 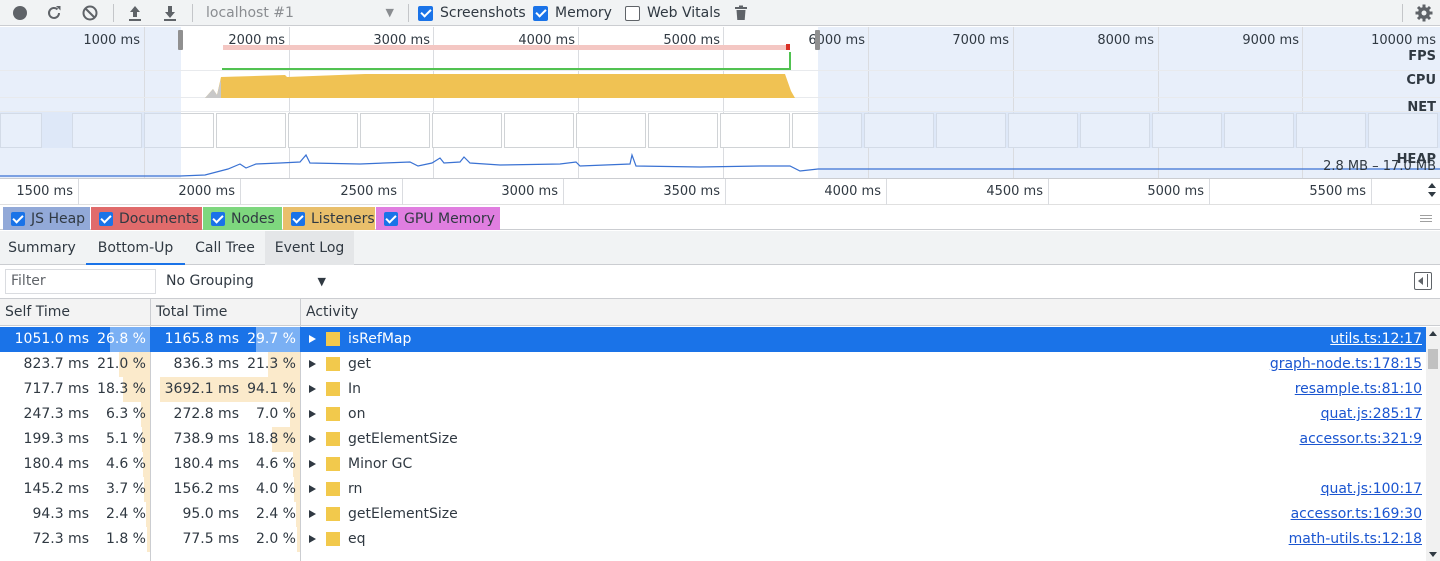 What do you see at coordinates (380, 339) in the screenshot?
I see `activity-name: isRefMap` at bounding box center [380, 339].